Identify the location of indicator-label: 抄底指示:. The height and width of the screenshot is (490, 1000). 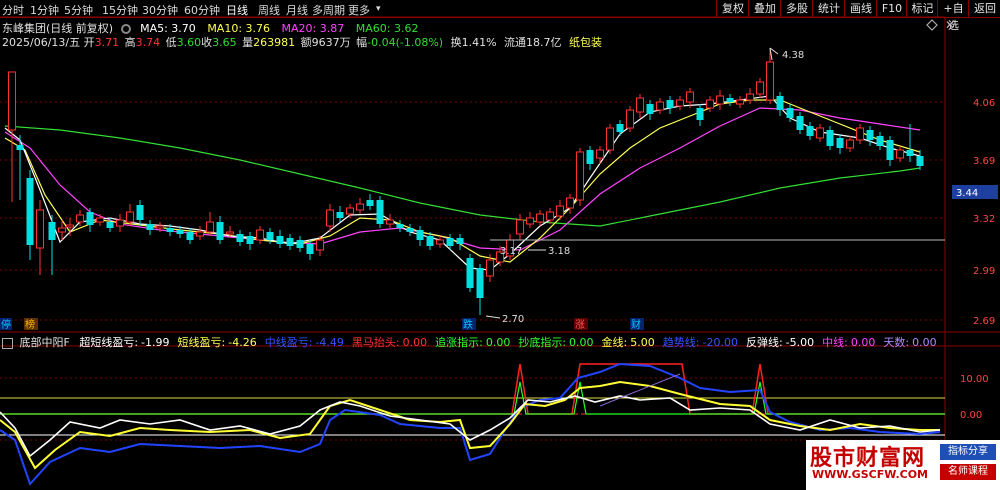
(542, 342).